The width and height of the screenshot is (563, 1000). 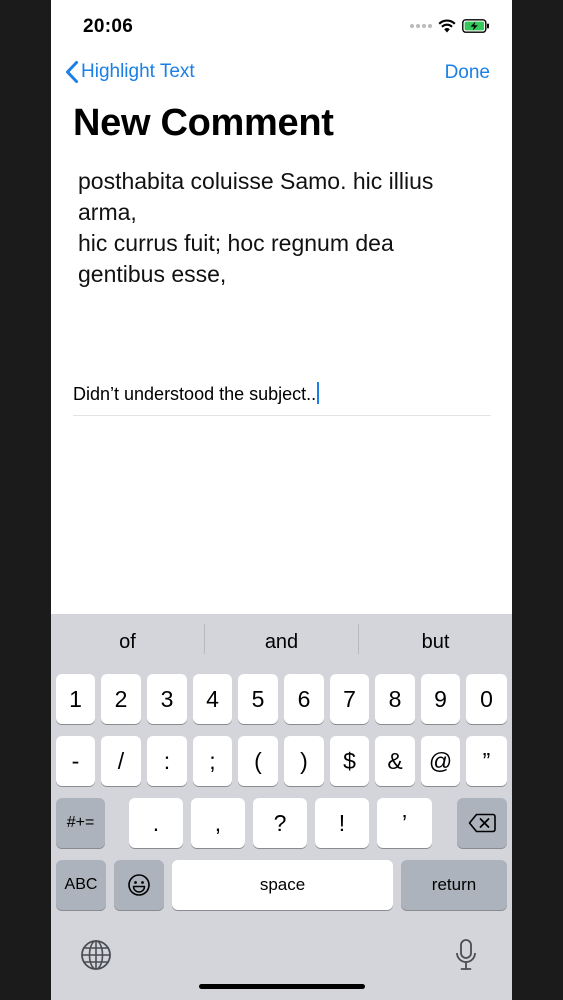 I want to click on key-more-symbols: #+=, so click(x=80, y=823).